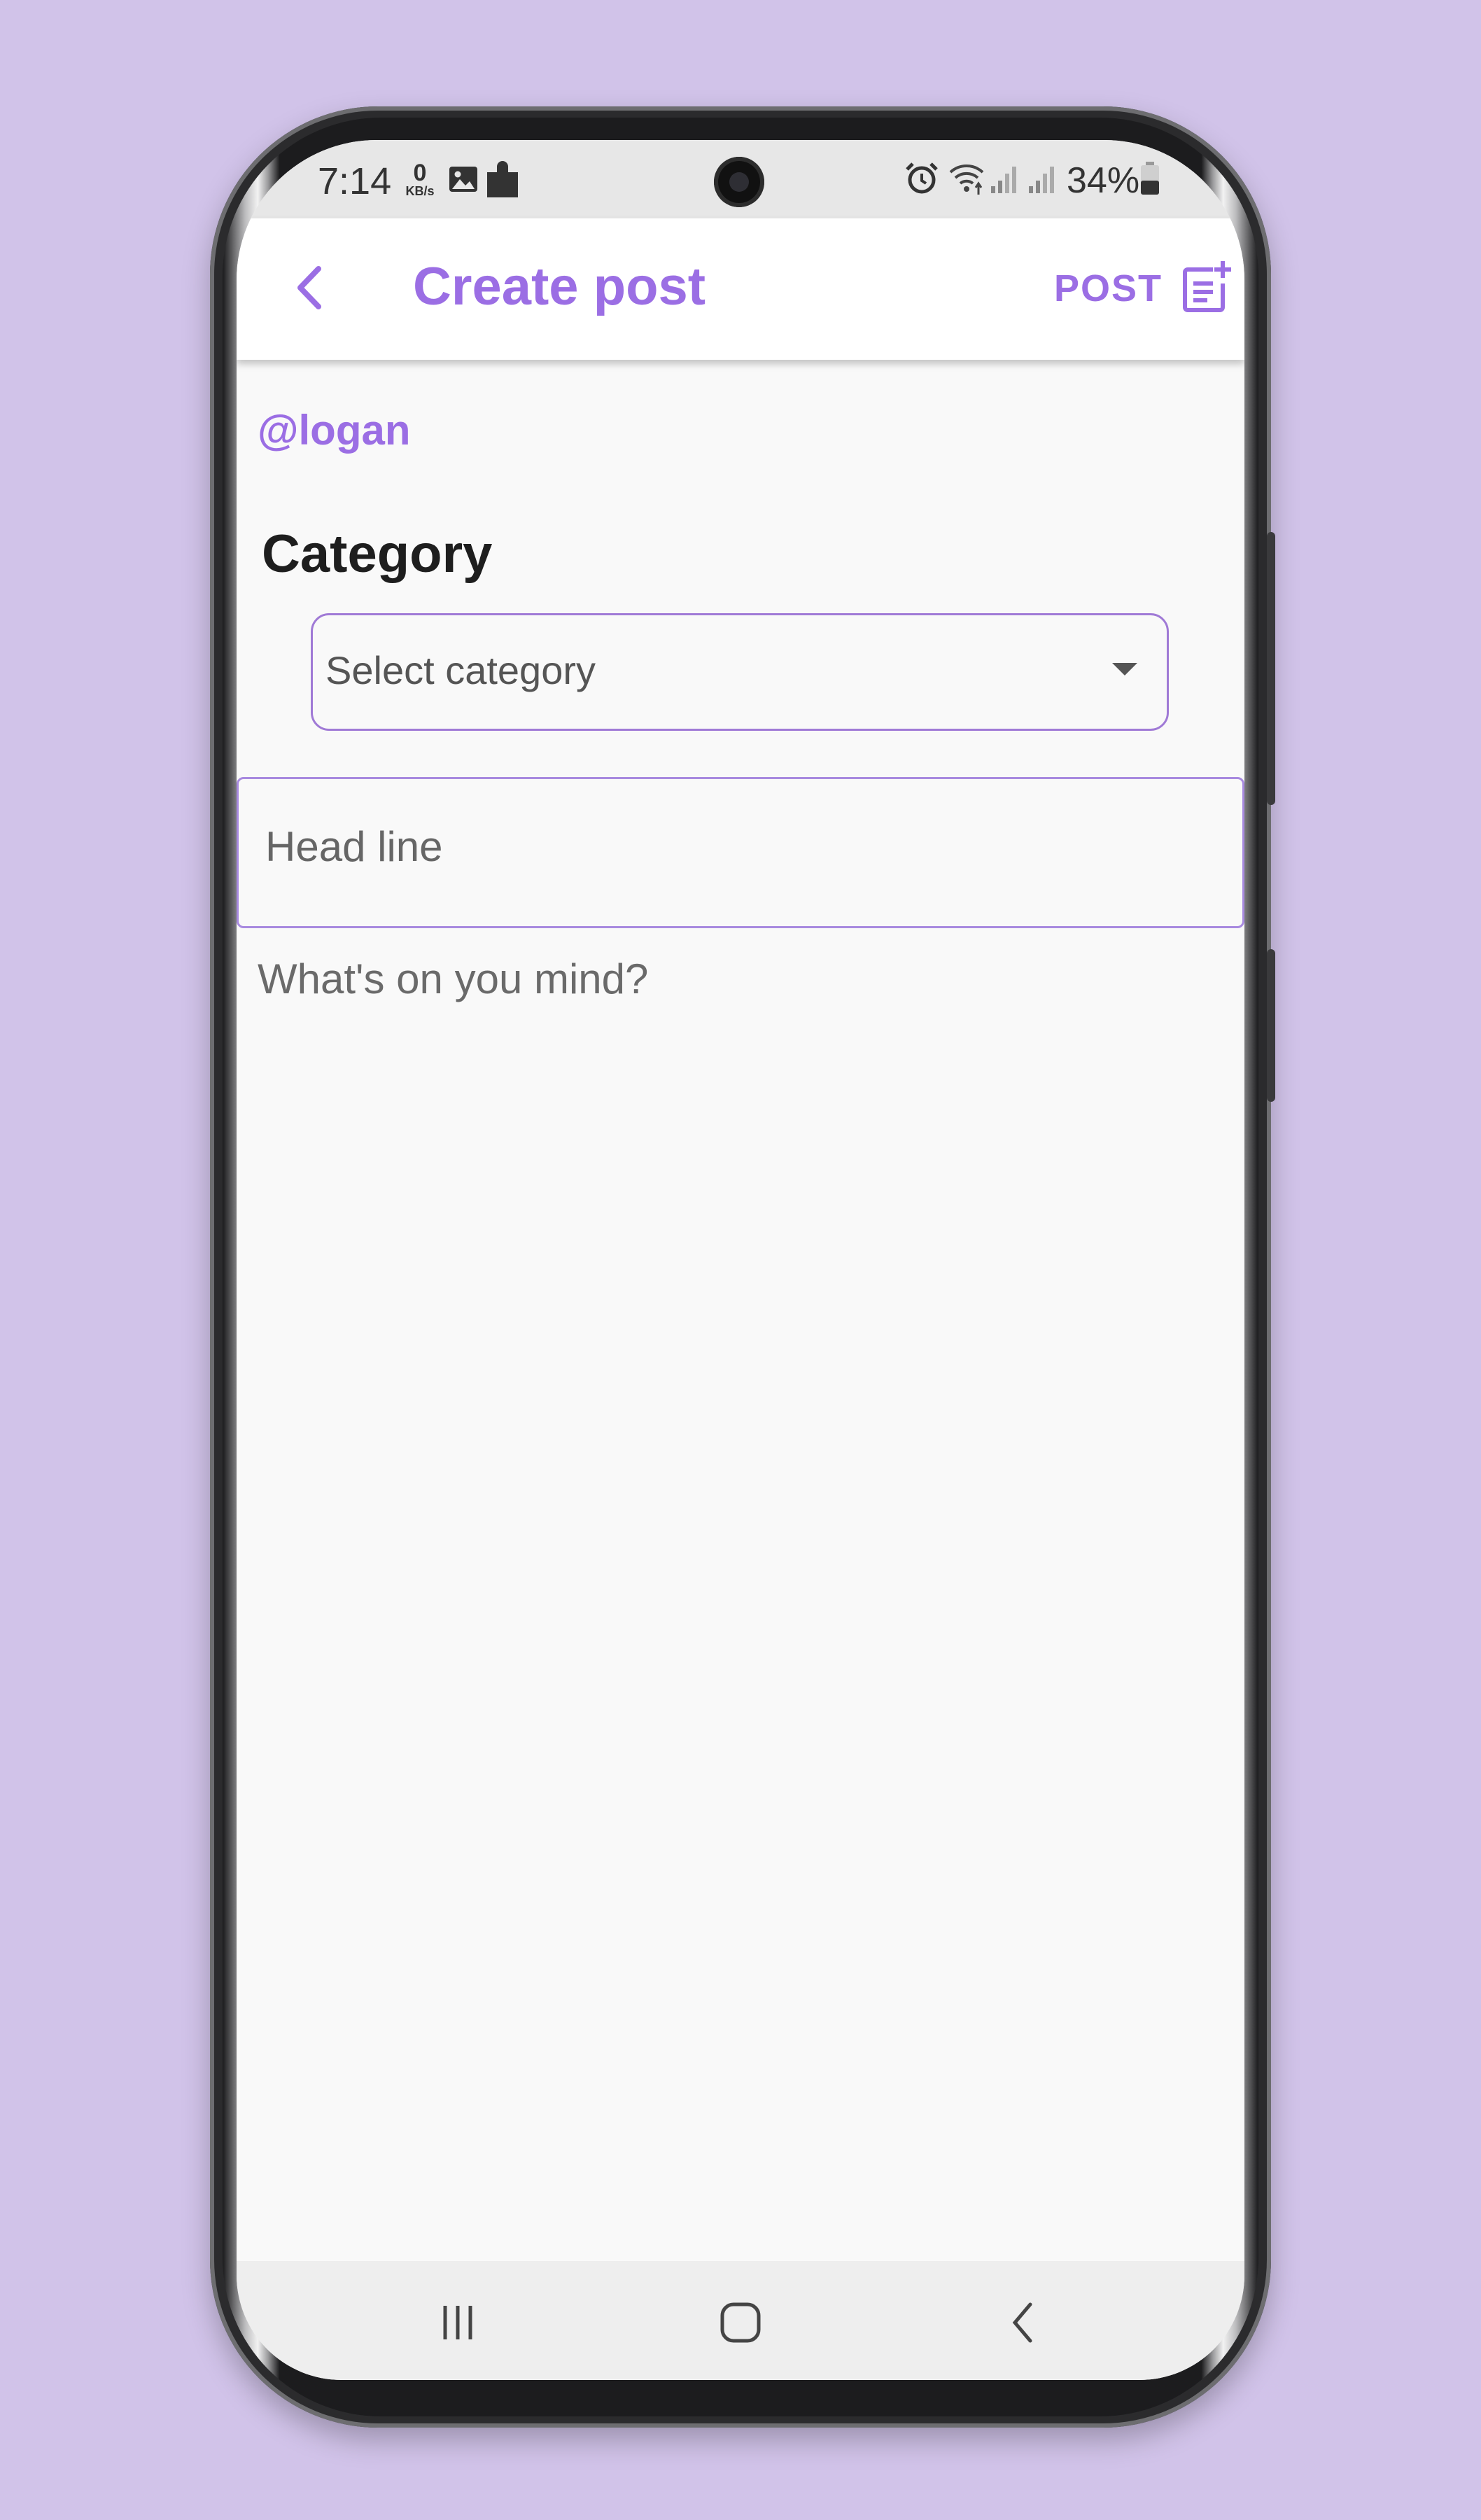 The image size is (1481, 2520). Describe the element at coordinates (740, 852) in the screenshot. I see `headline-input: Head line` at that location.